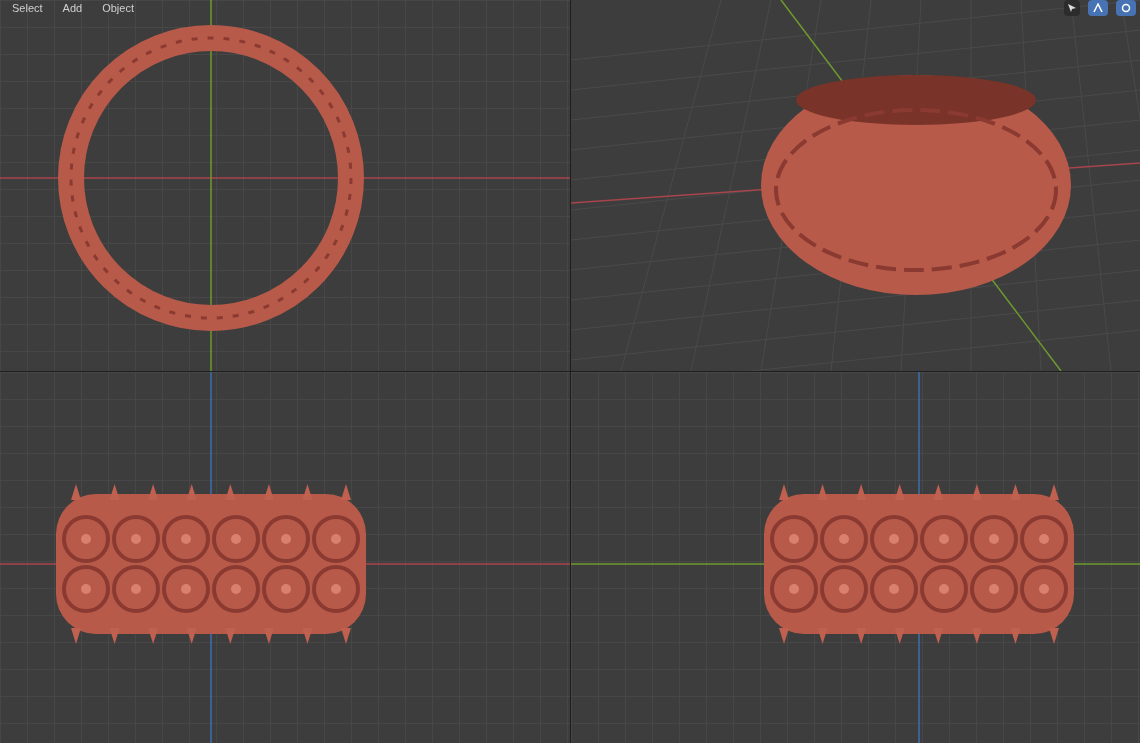 The image size is (1140, 743). What do you see at coordinates (72, 8) in the screenshot?
I see `menu-item: Add` at bounding box center [72, 8].